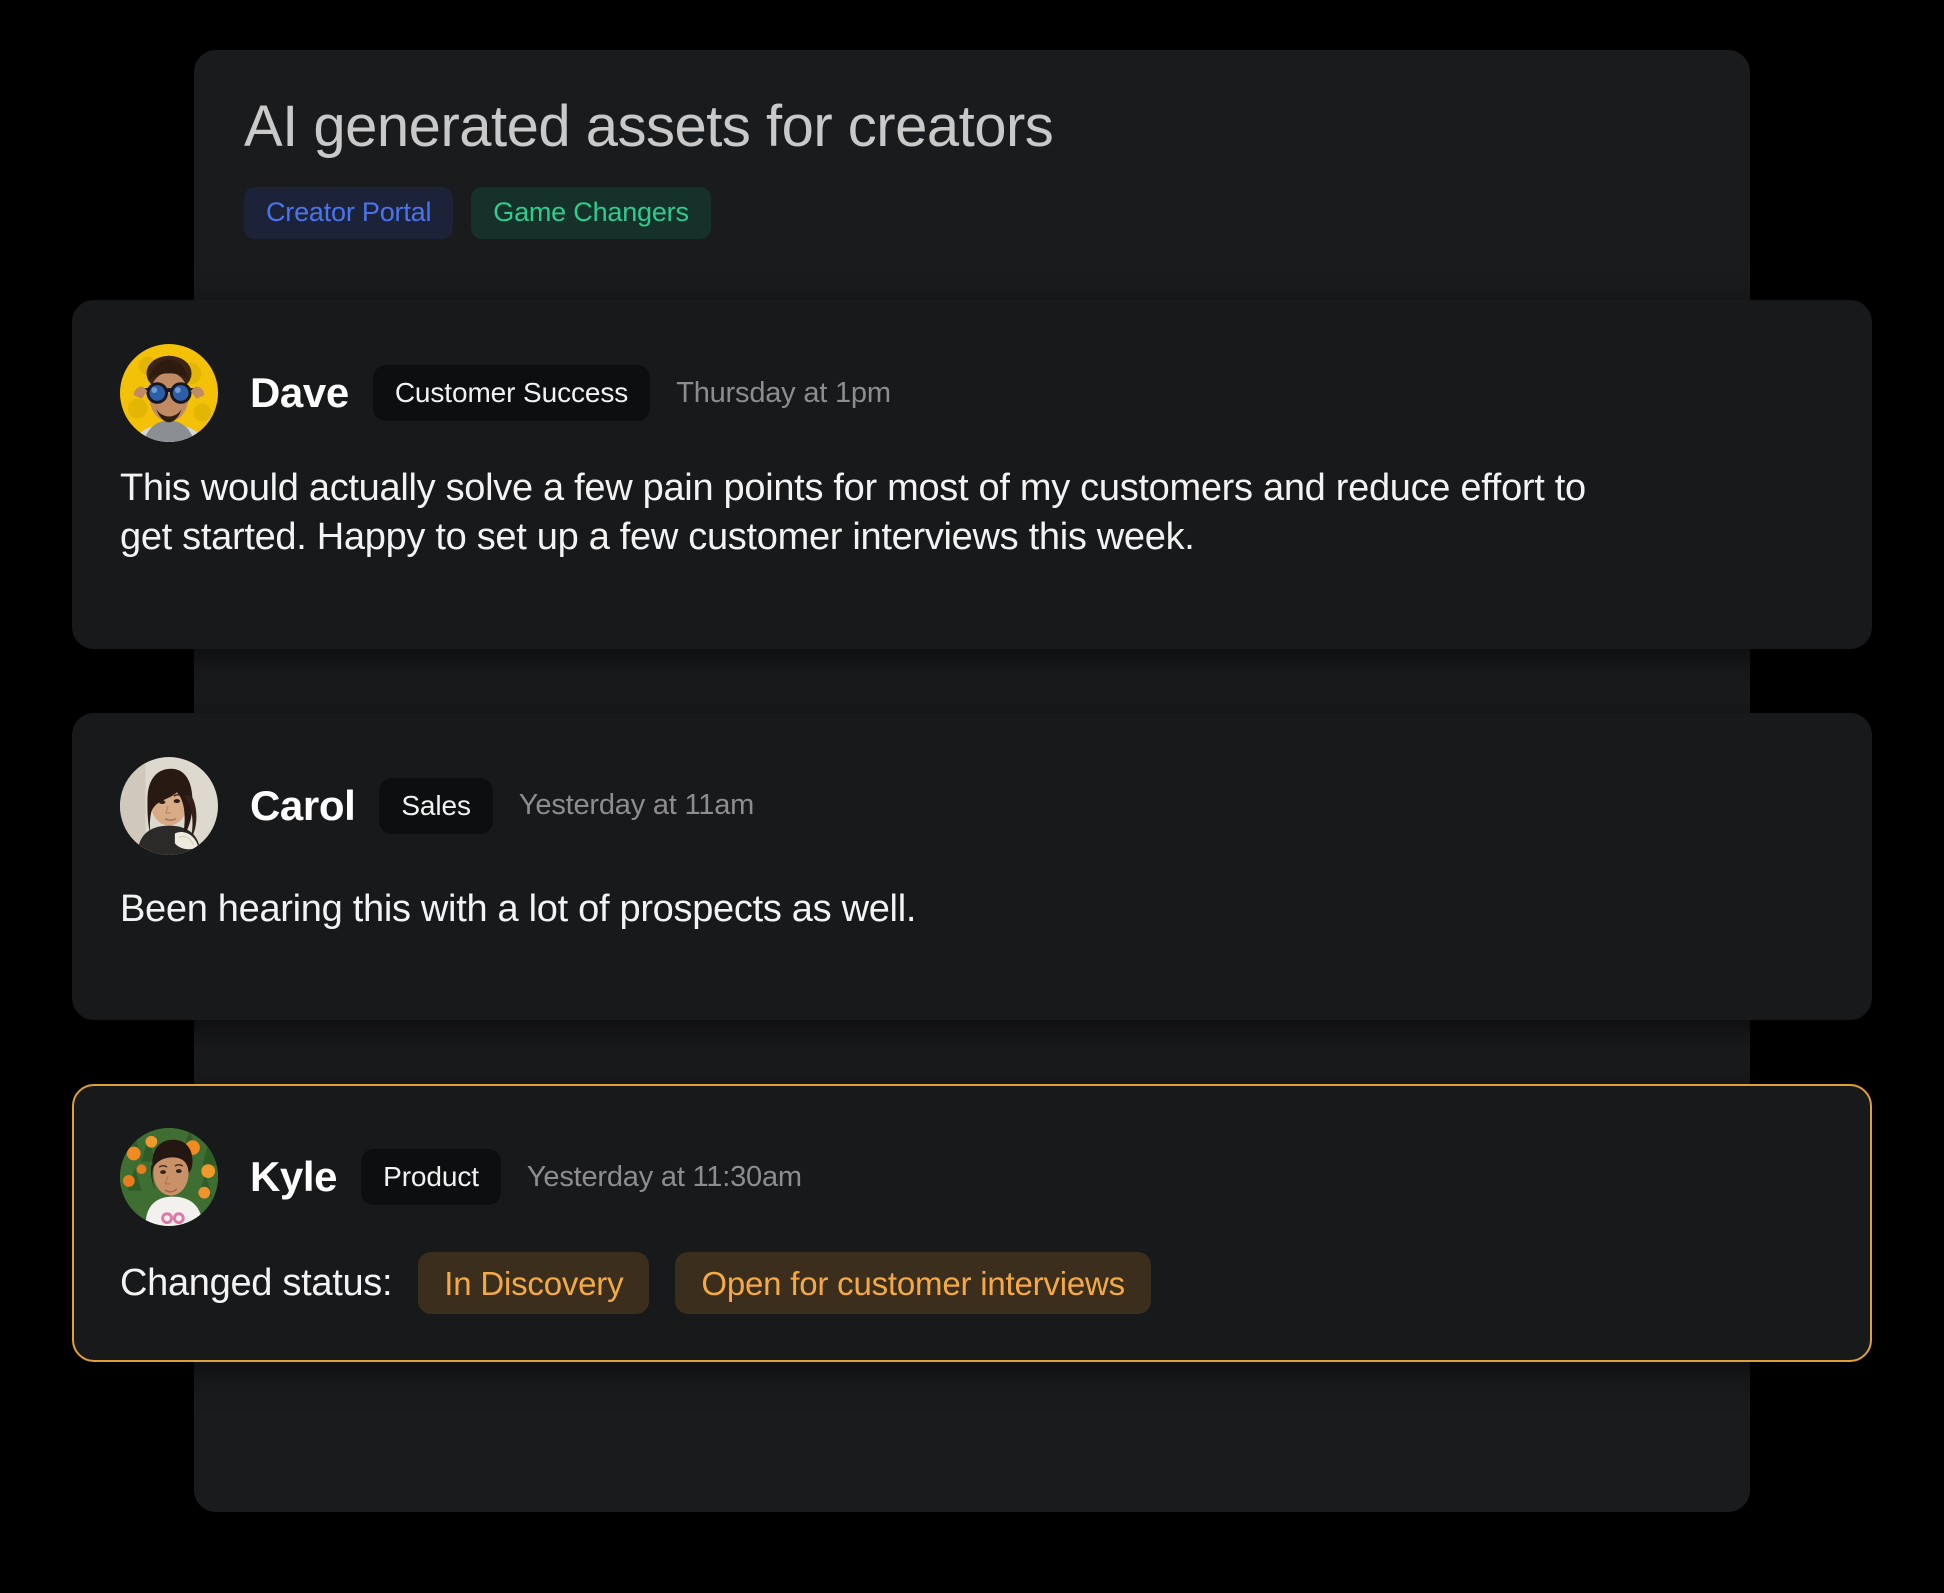 Image resolution: width=1944 pixels, height=1593 pixels. I want to click on status-badge-from: In Discovery, so click(534, 1283).